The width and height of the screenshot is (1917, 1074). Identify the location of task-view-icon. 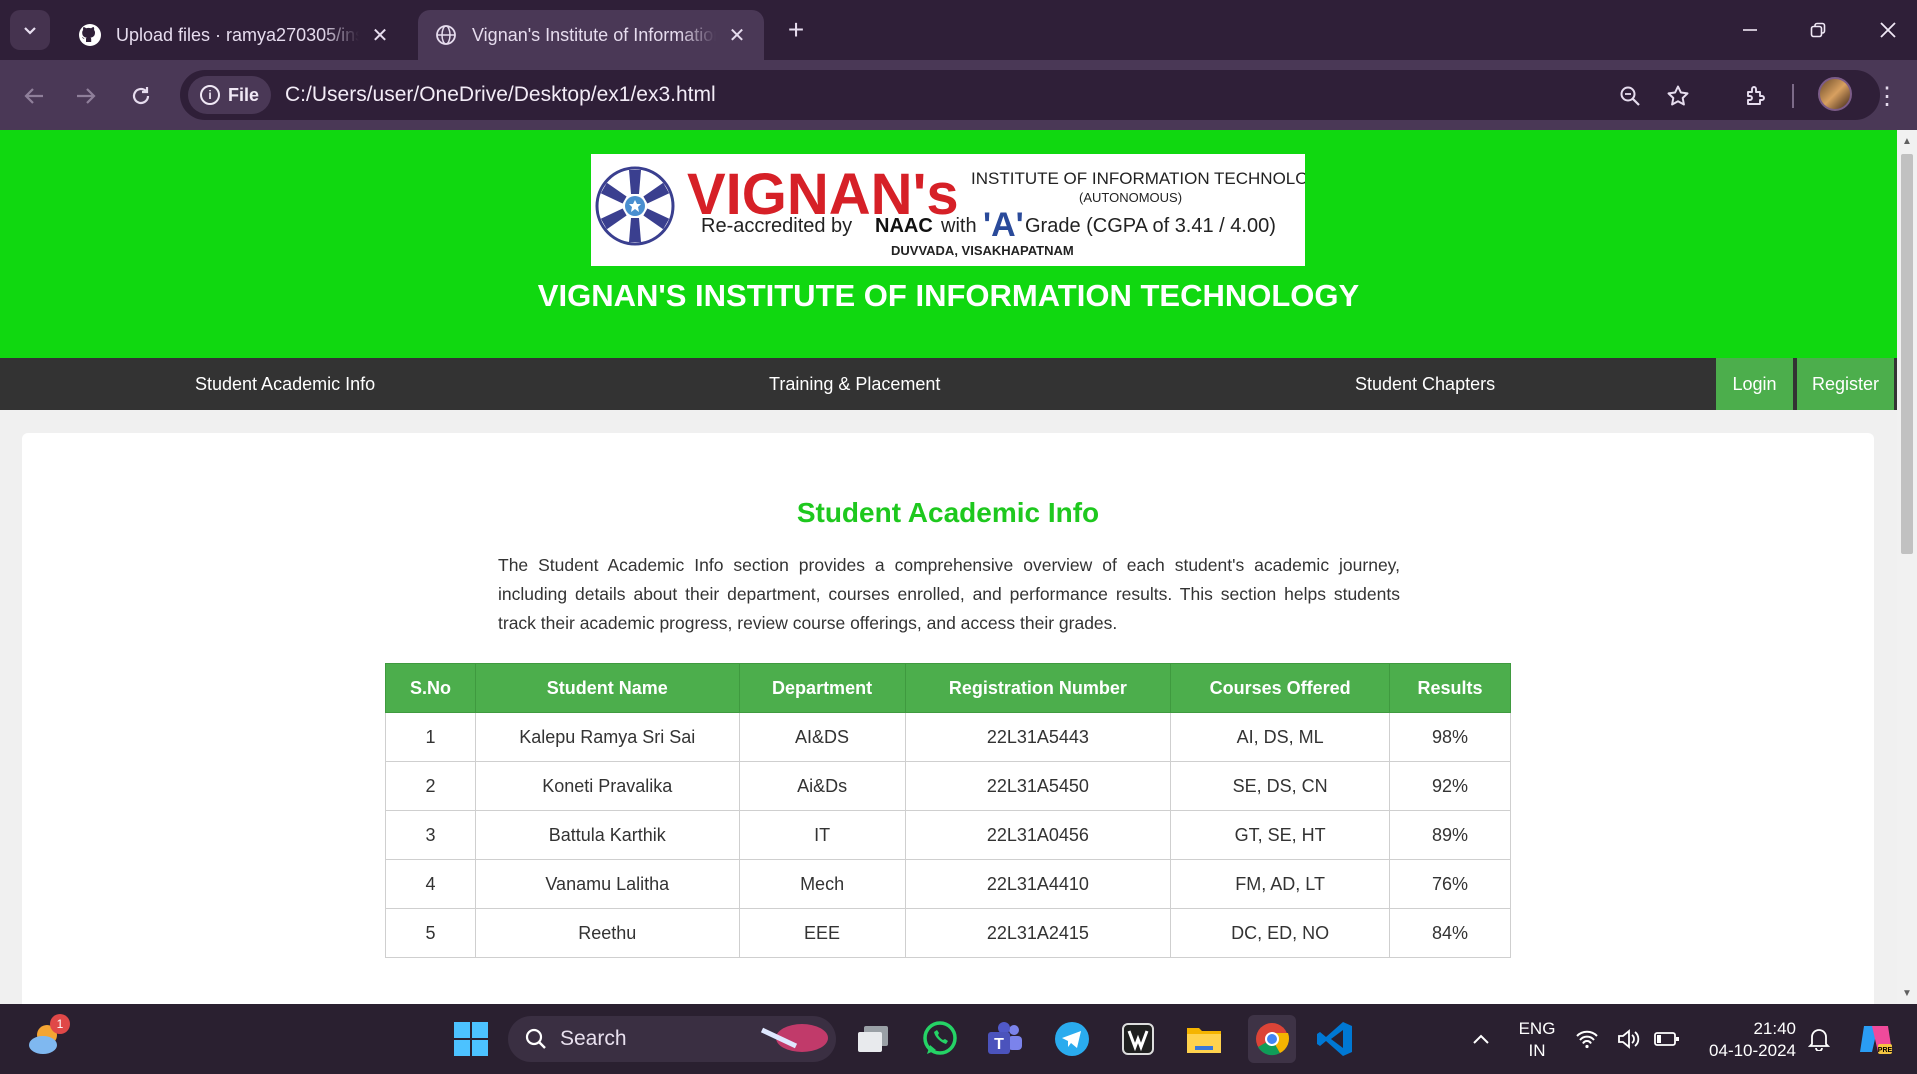
(873, 1039).